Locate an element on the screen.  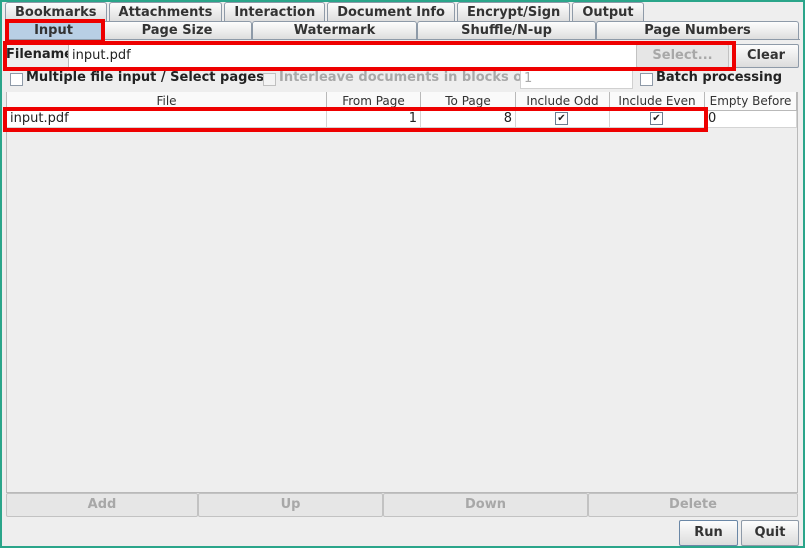
tab-page-numbers: Page Numbers is located at coordinates (697, 30).